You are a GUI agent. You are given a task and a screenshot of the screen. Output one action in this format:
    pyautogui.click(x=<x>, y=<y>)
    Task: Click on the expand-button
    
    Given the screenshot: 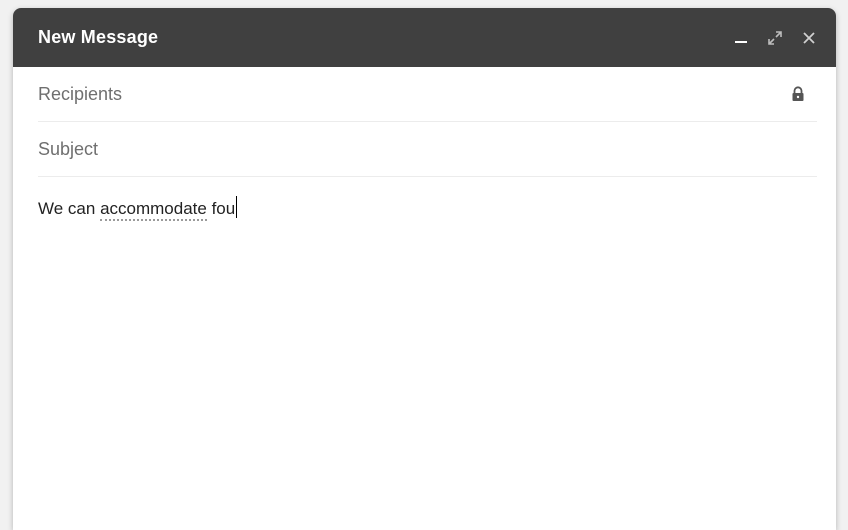 What is the action you would take?
    pyautogui.click(x=775, y=38)
    